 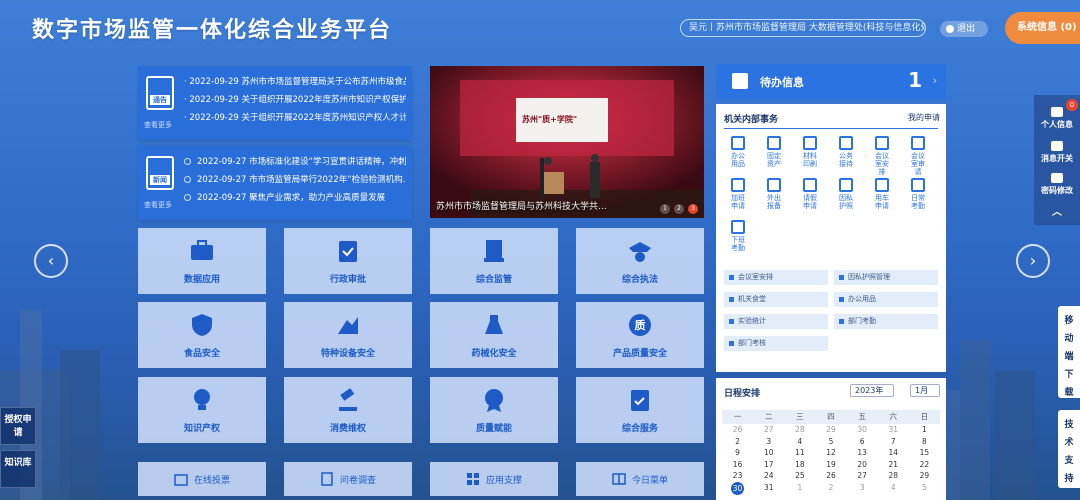 What do you see at coordinates (925, 390) in the screenshot?
I see `month-select: 1月` at bounding box center [925, 390].